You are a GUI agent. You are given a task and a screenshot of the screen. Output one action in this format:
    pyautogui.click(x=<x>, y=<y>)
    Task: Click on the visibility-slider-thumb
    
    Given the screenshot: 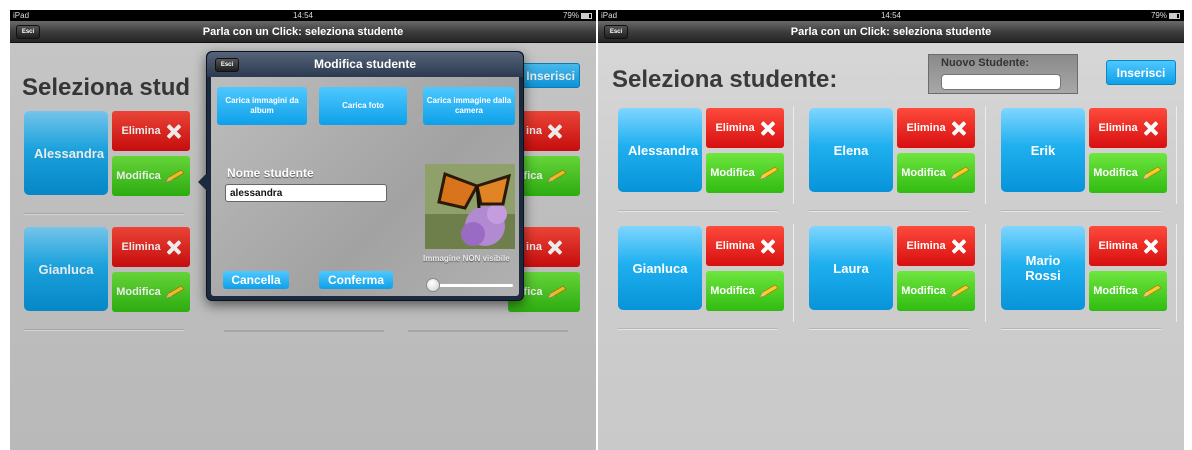 What is the action you would take?
    pyautogui.click(x=433, y=285)
    